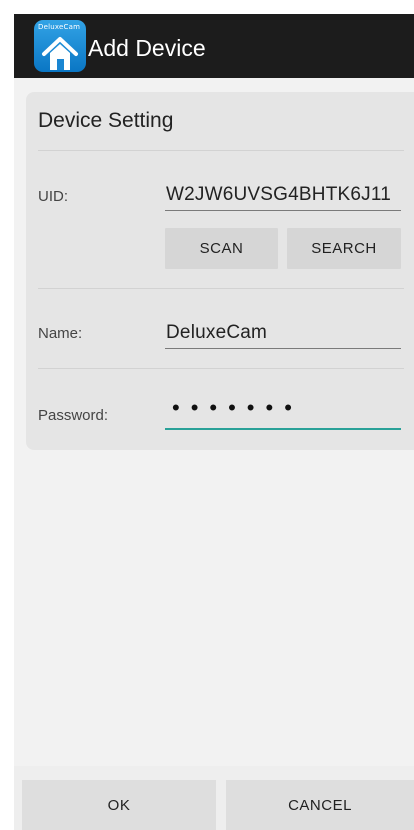 Image resolution: width=414 pixels, height=830 pixels. What do you see at coordinates (283, 429) in the screenshot?
I see `password-field-underline` at bounding box center [283, 429].